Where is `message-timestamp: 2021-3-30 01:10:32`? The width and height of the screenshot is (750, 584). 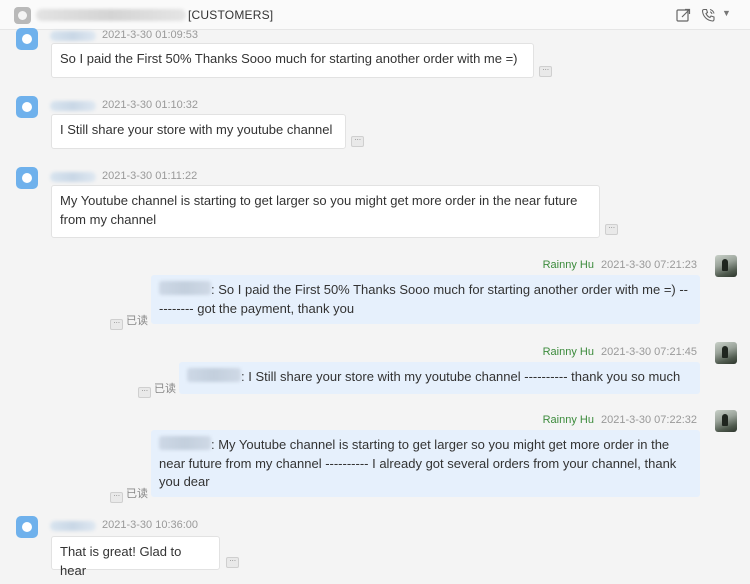 message-timestamp: 2021-3-30 01:10:32 is located at coordinates (150, 105).